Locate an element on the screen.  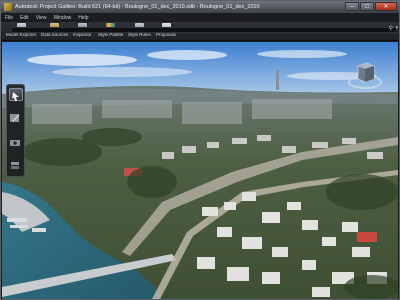
maximize-button: □ is located at coordinates (367, 6).